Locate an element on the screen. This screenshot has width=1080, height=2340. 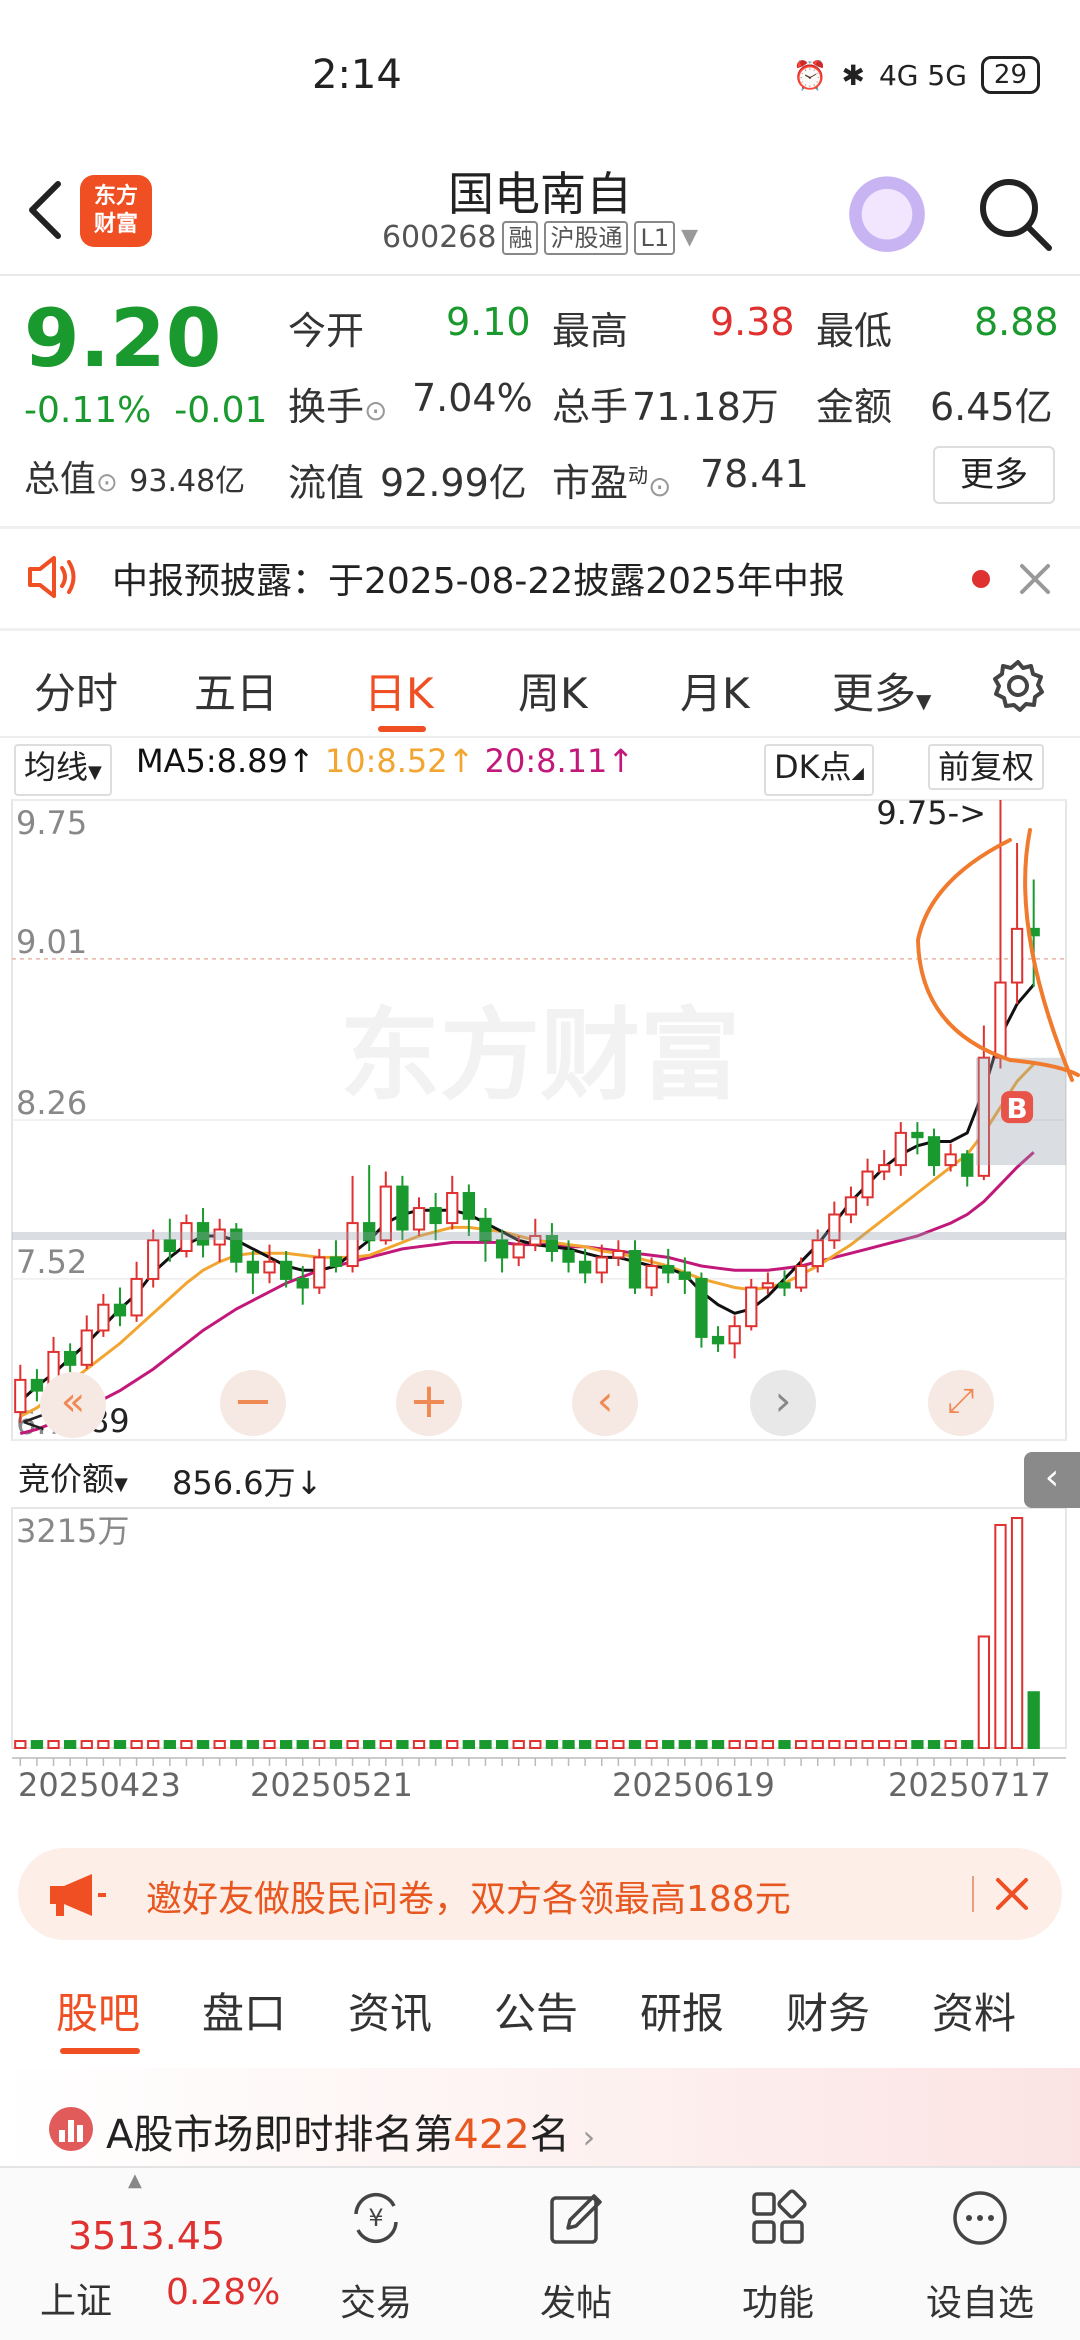
total-value-label: 总值 is located at coordinates (60, 479).